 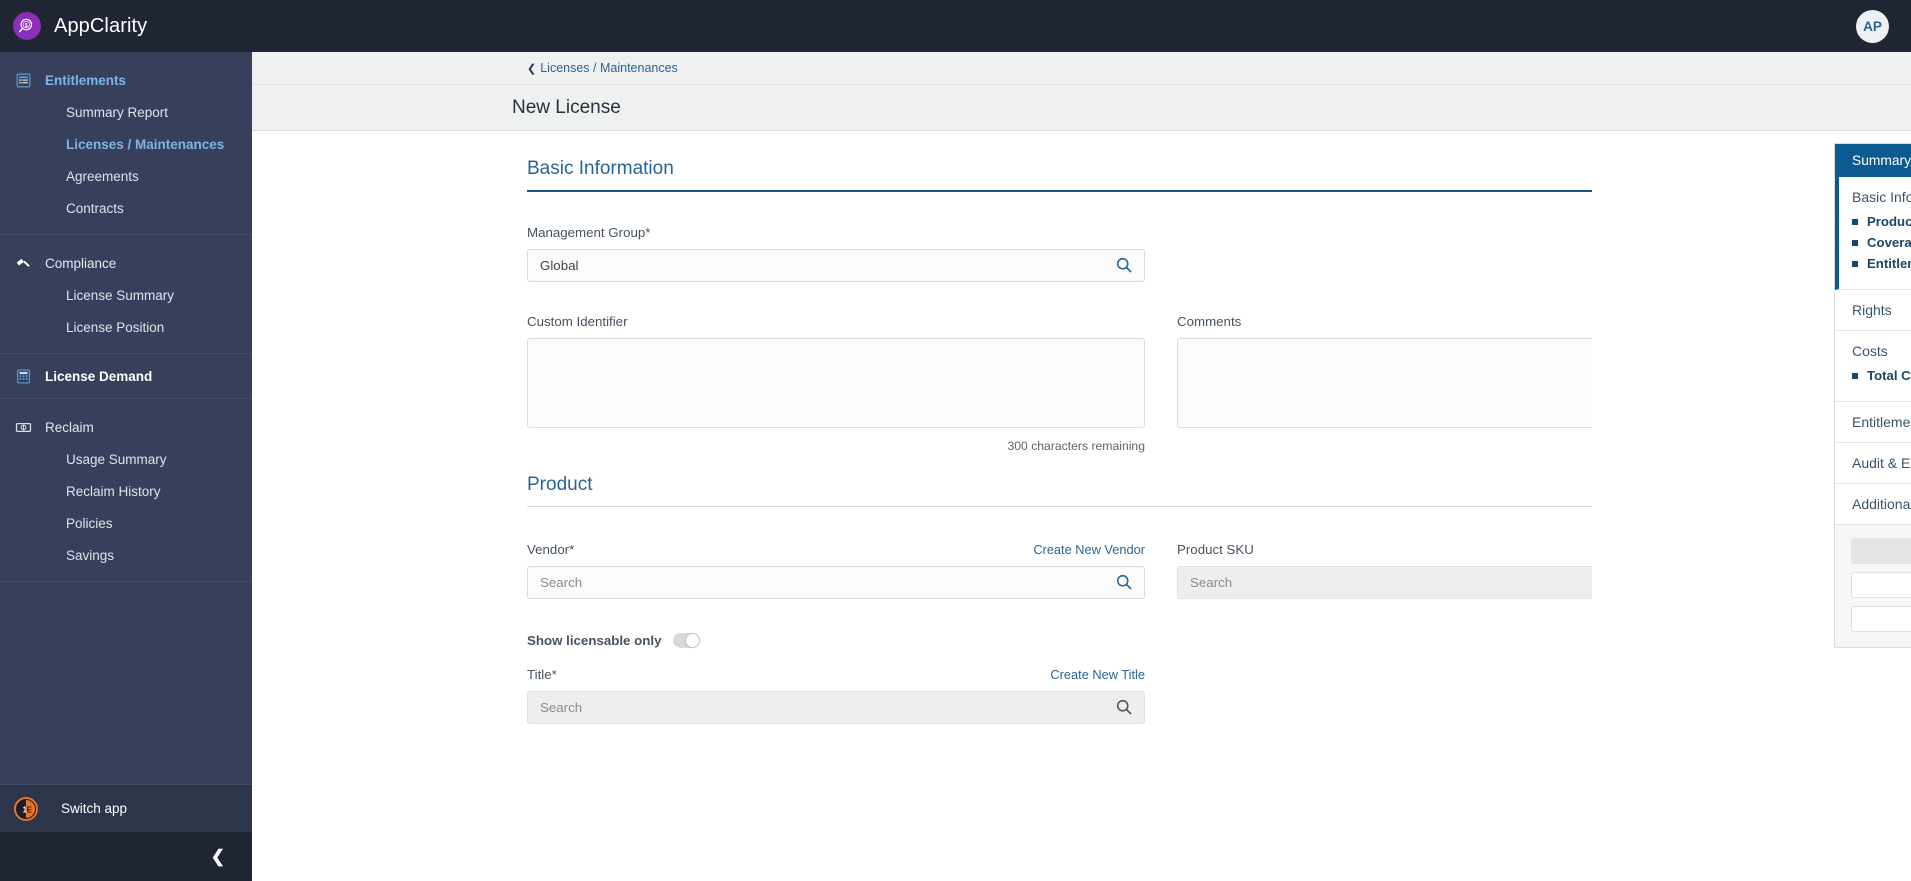 What do you see at coordinates (577, 321) in the screenshot?
I see `custom-identifier-label: Custom Identifier` at bounding box center [577, 321].